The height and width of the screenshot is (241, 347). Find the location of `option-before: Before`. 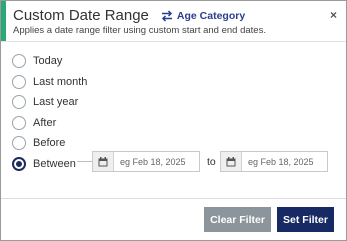

option-before: Before is located at coordinates (49, 143).